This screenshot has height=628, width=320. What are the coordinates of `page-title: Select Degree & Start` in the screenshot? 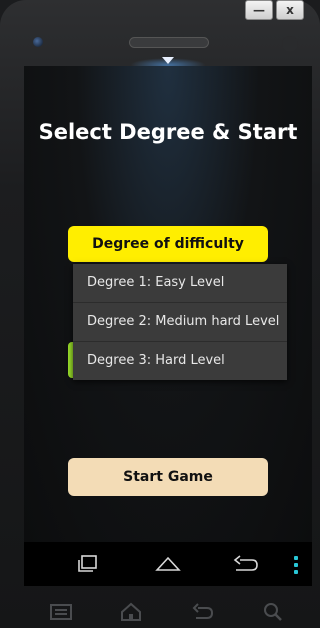 It's located at (168, 132).